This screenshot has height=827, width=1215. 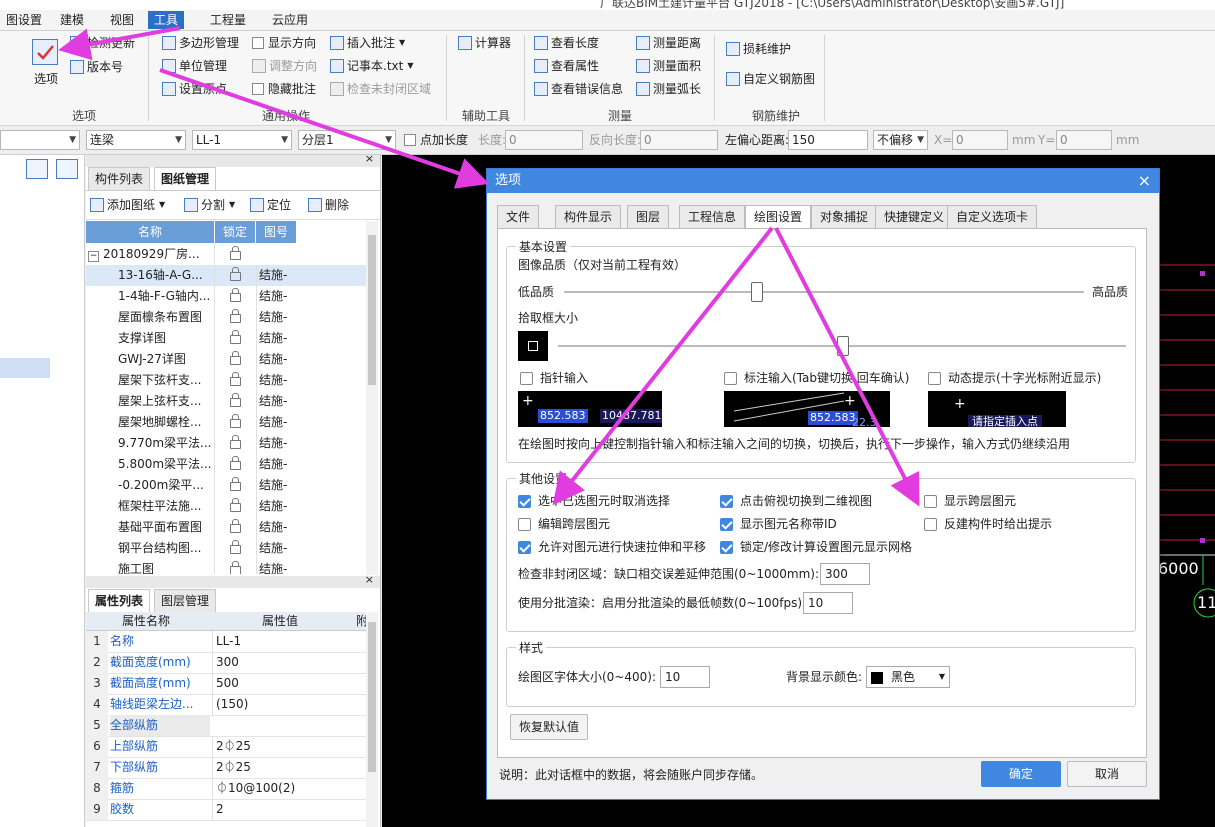 I want to click on prop-row: 7 下部纵筋 2⏀25, so click(x=226, y=768).